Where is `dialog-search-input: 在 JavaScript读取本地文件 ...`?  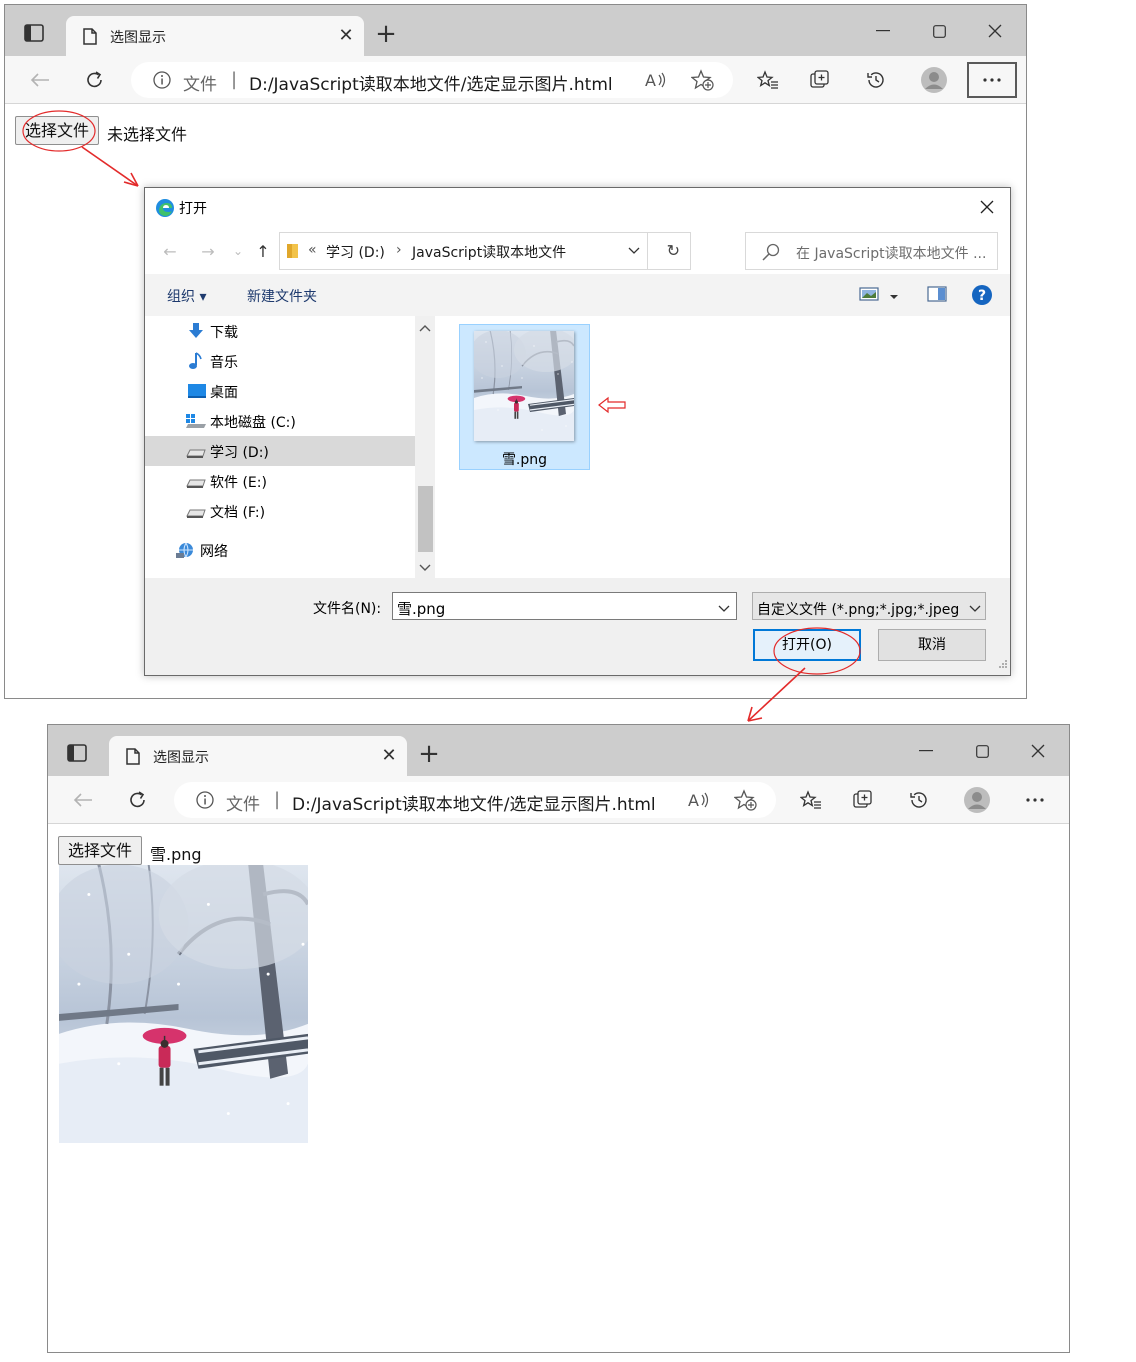
dialog-search-input: 在 JavaScript读取本地文件 ... is located at coordinates (871, 251).